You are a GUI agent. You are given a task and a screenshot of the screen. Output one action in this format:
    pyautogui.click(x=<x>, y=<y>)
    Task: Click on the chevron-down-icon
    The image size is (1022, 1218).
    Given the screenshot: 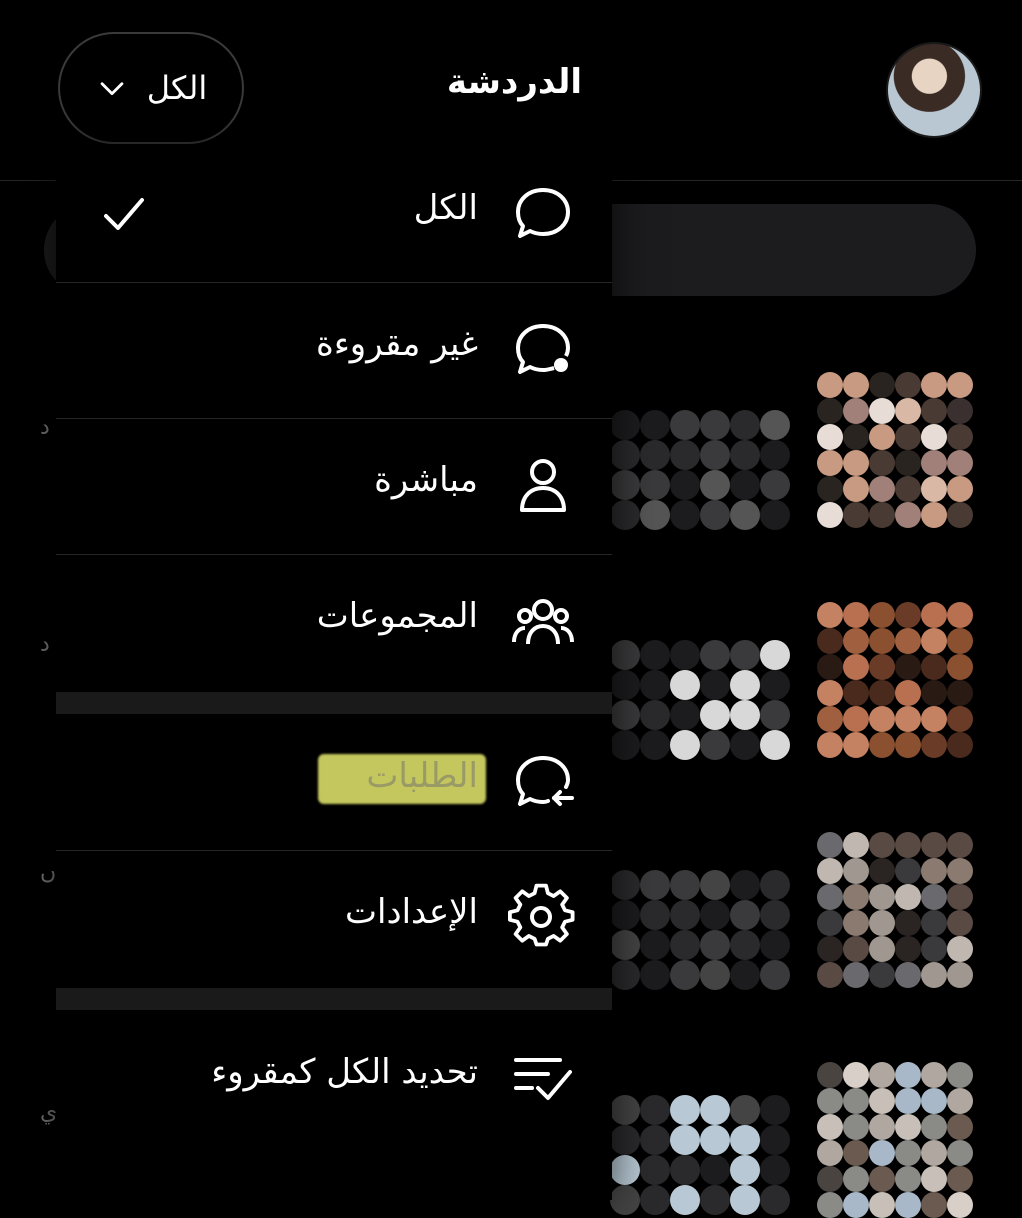 What is the action you would take?
    pyautogui.click(x=112, y=89)
    